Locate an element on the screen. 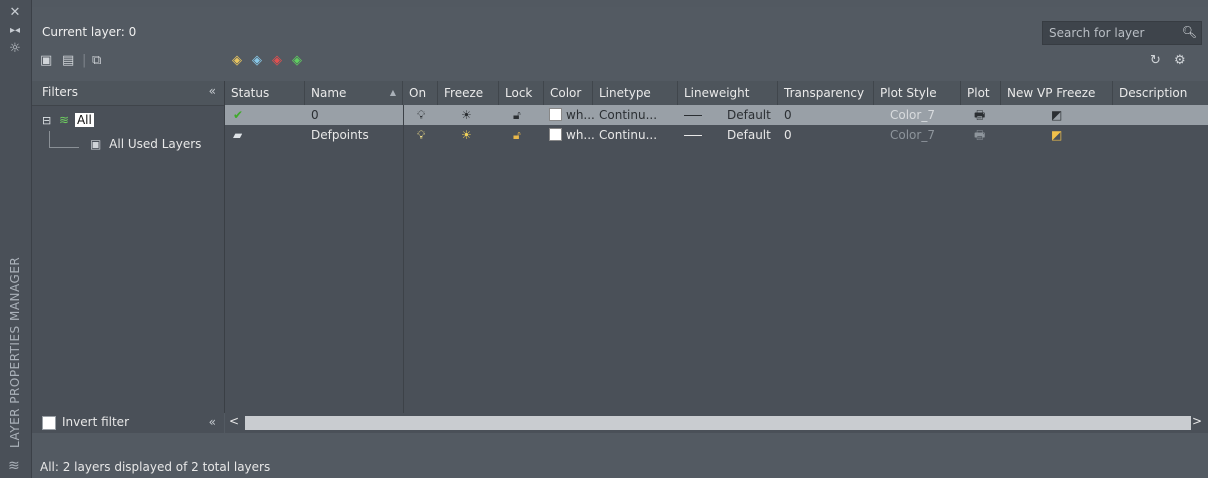 The image size is (1209, 478). close-icon: ✕ is located at coordinates (15, 13).